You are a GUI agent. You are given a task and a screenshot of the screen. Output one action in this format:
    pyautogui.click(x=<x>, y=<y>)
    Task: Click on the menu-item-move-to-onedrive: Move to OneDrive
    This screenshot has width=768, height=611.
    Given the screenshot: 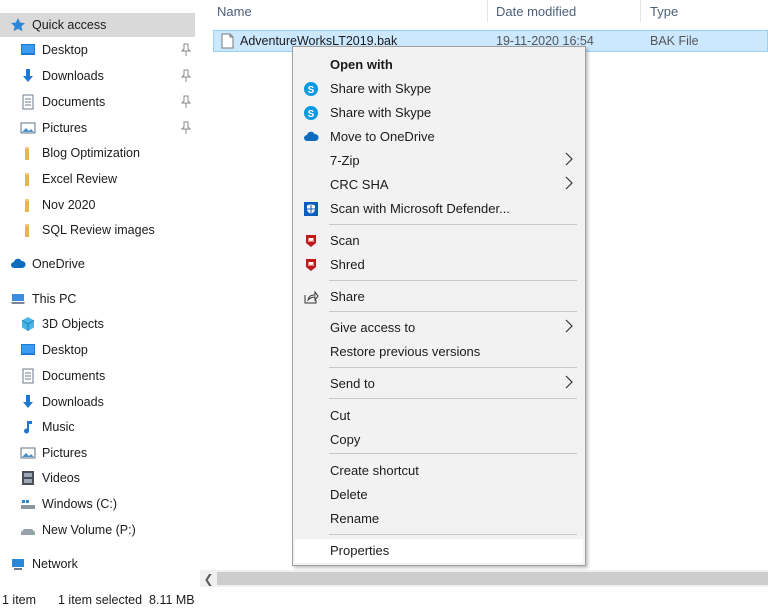 What is the action you would take?
    pyautogui.click(x=439, y=137)
    